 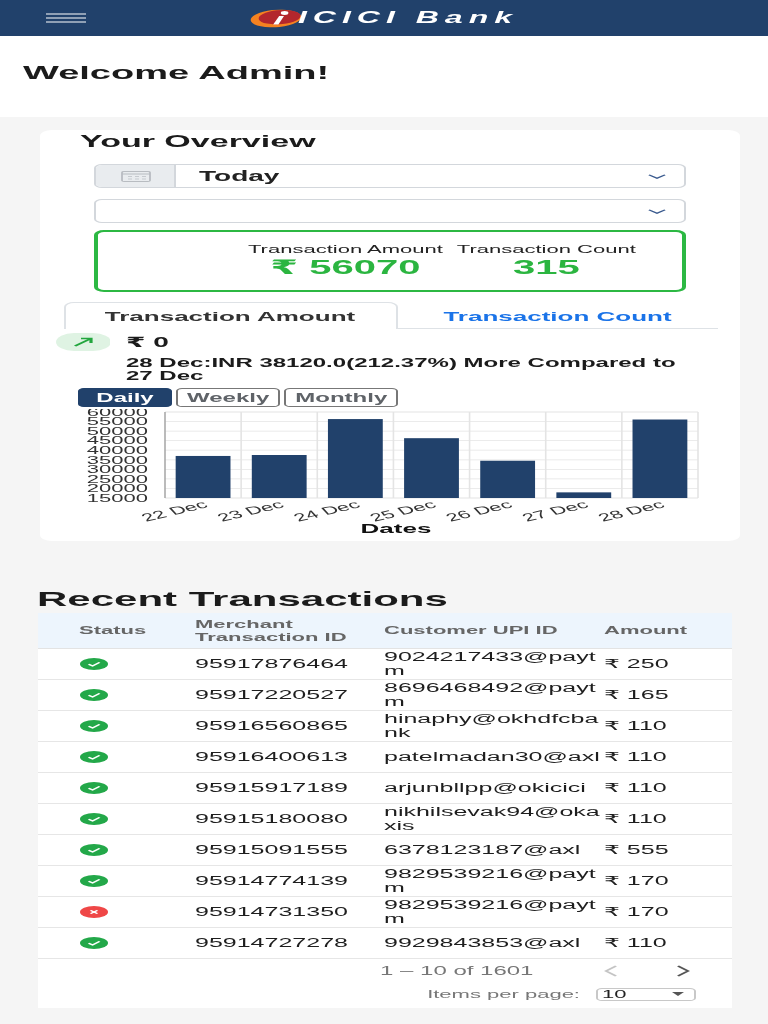 What do you see at coordinates (471, 630) in the screenshot?
I see `column-header: Customer UPI ID` at bounding box center [471, 630].